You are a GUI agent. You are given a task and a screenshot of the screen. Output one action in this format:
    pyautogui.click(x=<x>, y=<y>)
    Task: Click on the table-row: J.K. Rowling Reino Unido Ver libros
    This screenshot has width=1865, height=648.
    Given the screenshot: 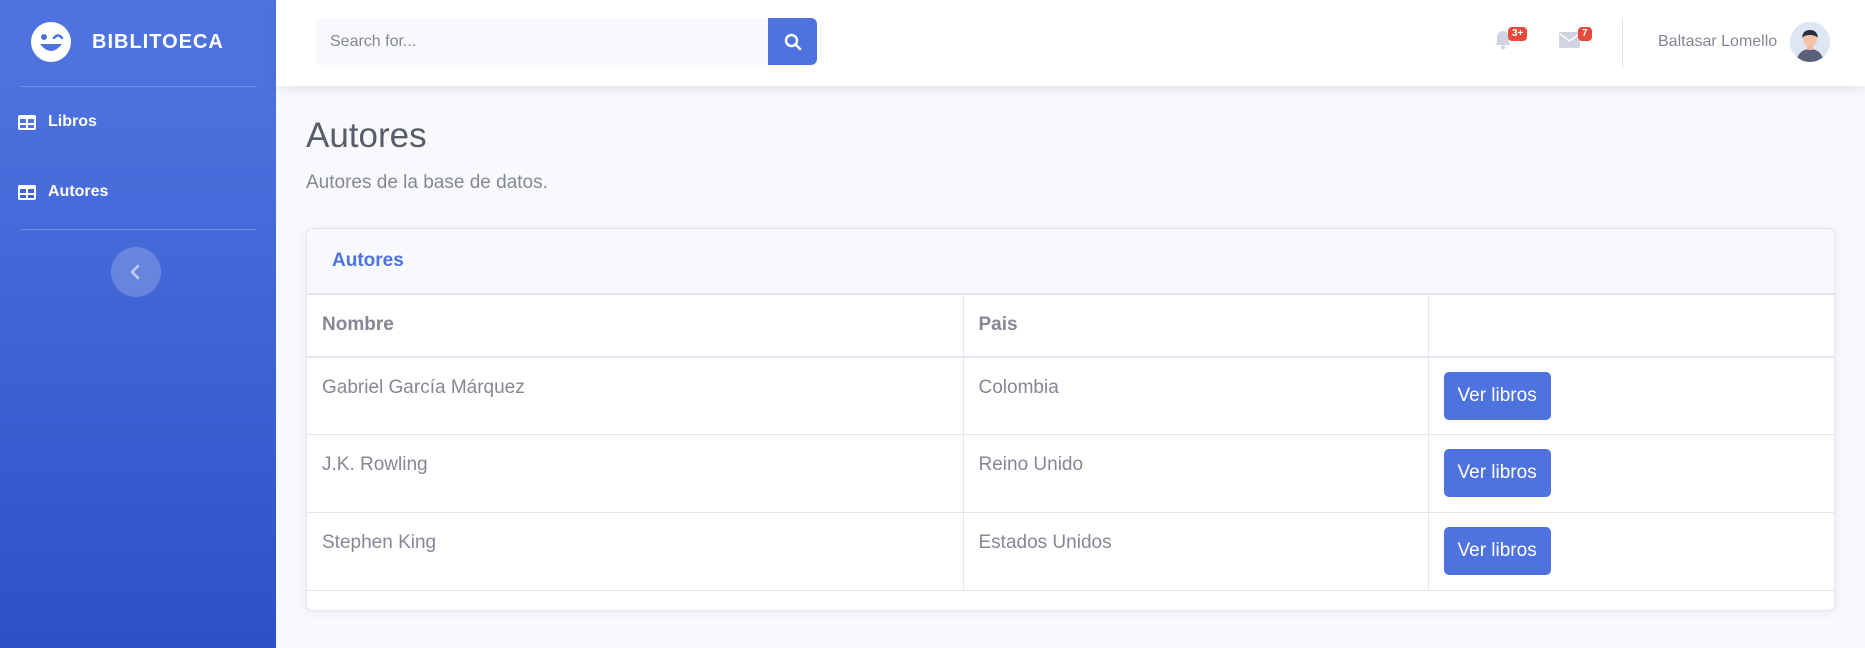 What is the action you would take?
    pyautogui.click(x=1070, y=473)
    